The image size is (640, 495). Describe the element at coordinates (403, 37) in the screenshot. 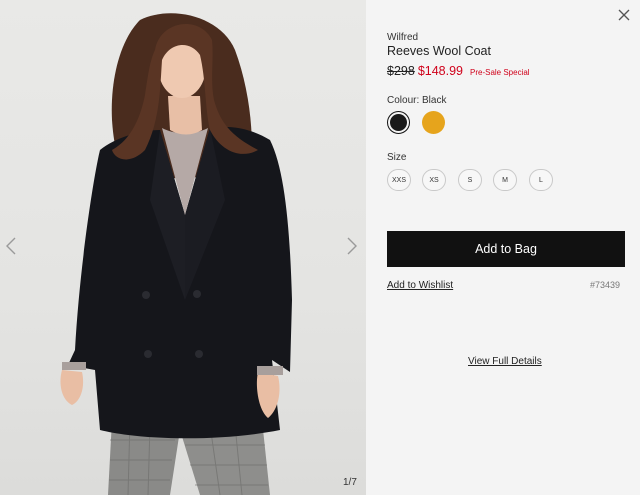

I see `product-brand: Wilfred` at that location.